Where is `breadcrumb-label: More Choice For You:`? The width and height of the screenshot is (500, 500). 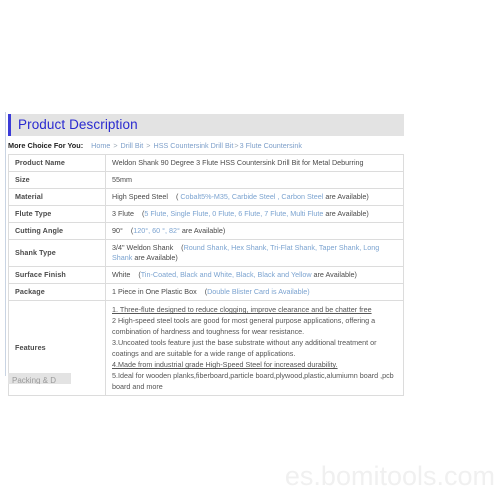 breadcrumb-label: More Choice For You: is located at coordinates (46, 145).